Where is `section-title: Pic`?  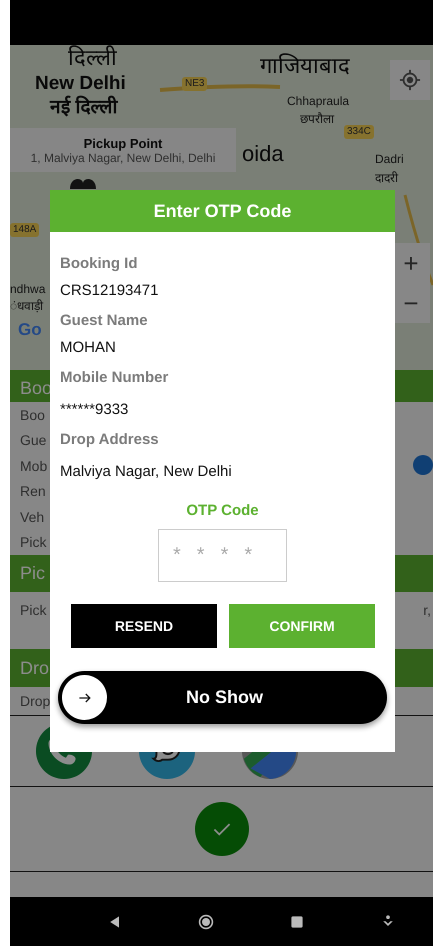
section-title: Pic is located at coordinates (33, 573).